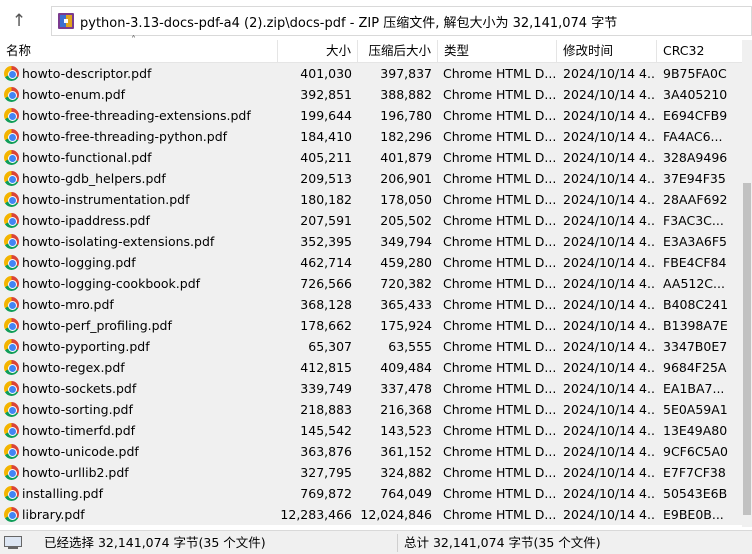 This screenshot has height=554, width=752. What do you see at coordinates (696, 451) in the screenshot?
I see `file-crc32: 9CF6C5A0` at bounding box center [696, 451].